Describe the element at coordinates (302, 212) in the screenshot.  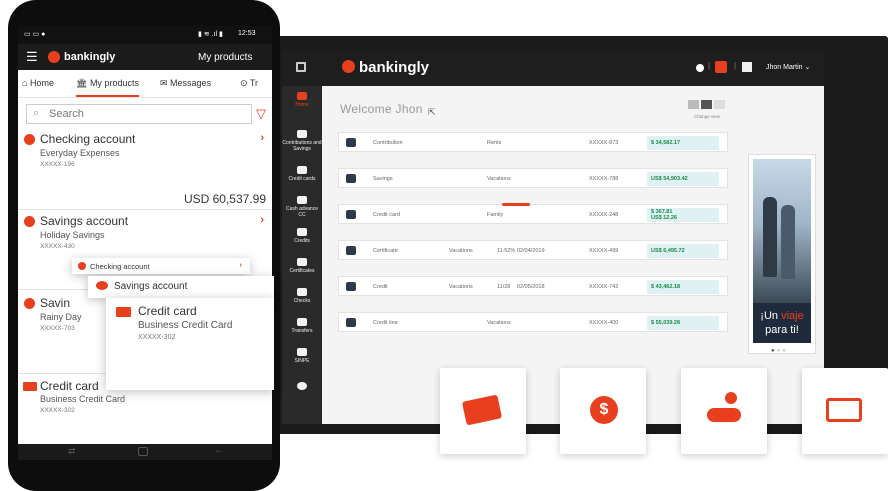
I see `sidebar-item-label: Cash advance CC` at that location.